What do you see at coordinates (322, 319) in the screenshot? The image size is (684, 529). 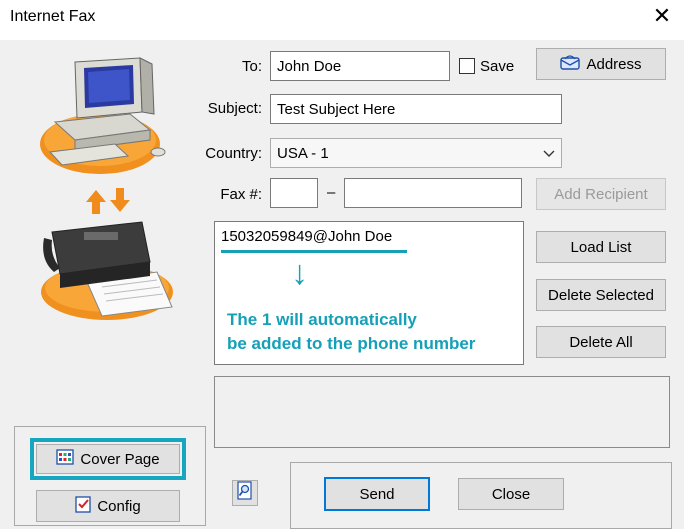 I see `annotation-line-1: The 1 will automatically` at bounding box center [322, 319].